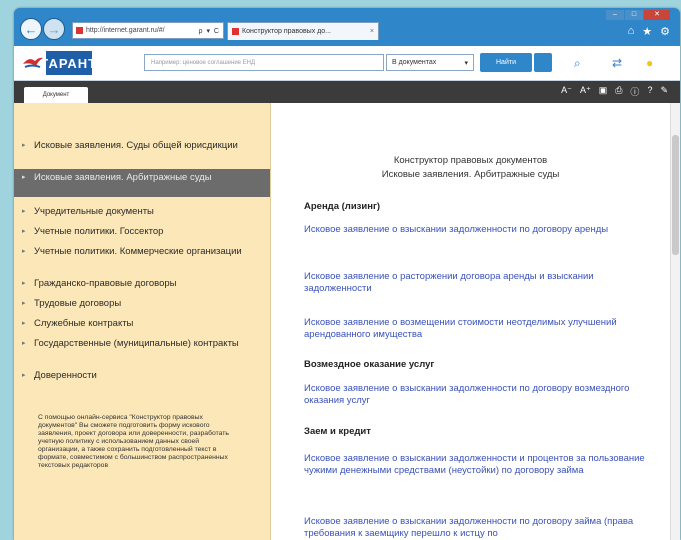 This screenshot has width=681, height=540. What do you see at coordinates (142, 284) in the screenshot?
I see `sidebar-item-civil-contracts: Гражданско-правовые договоры` at bounding box center [142, 284].